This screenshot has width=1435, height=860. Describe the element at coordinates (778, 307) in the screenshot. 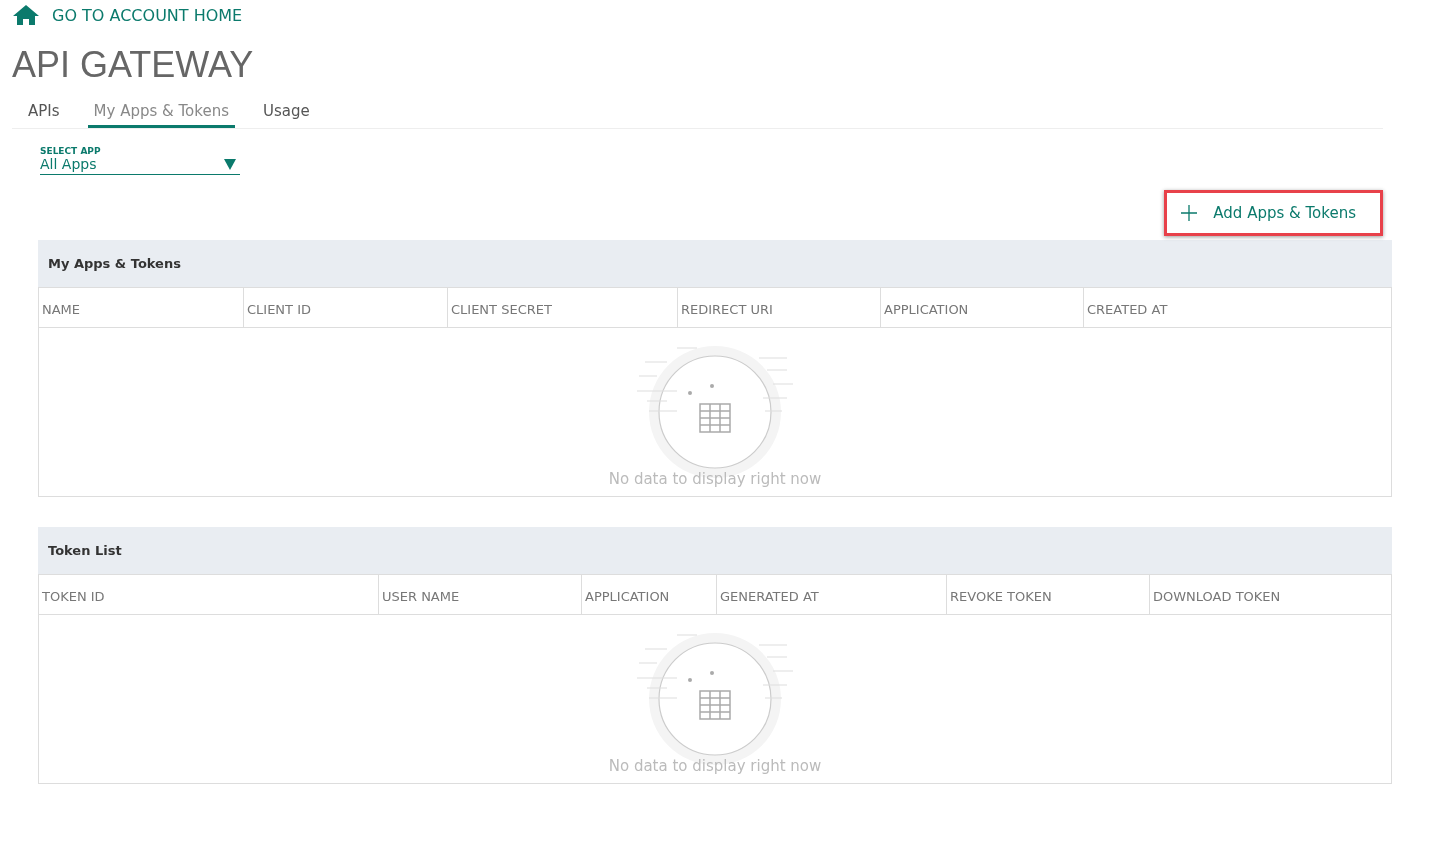

I see `column-header: REDIRECT URI` at that location.